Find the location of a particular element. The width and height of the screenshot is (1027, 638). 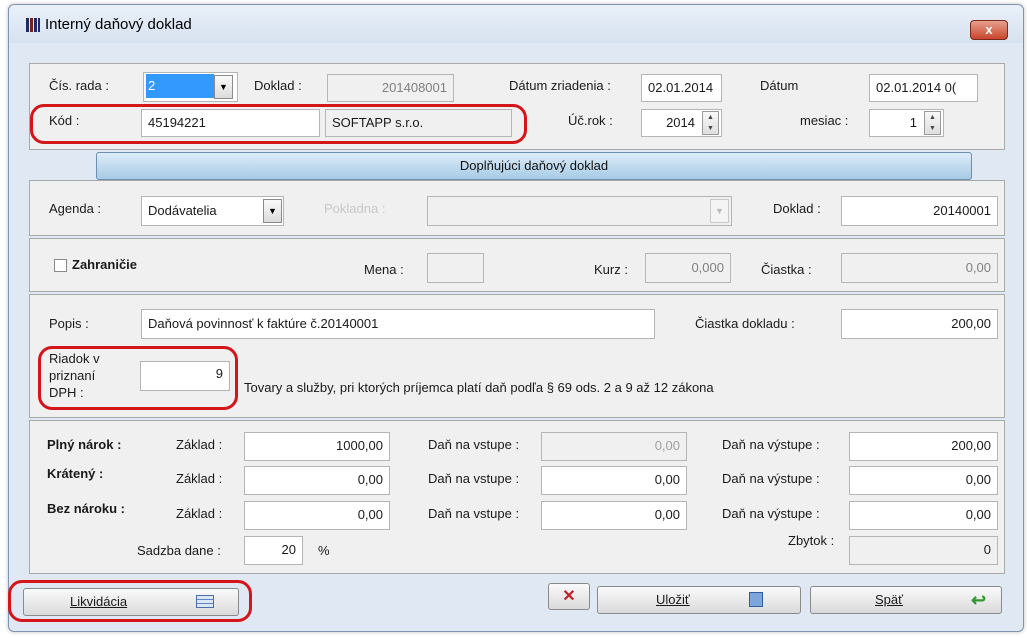

plny-narok-label: Plný nárok : is located at coordinates (84, 444).